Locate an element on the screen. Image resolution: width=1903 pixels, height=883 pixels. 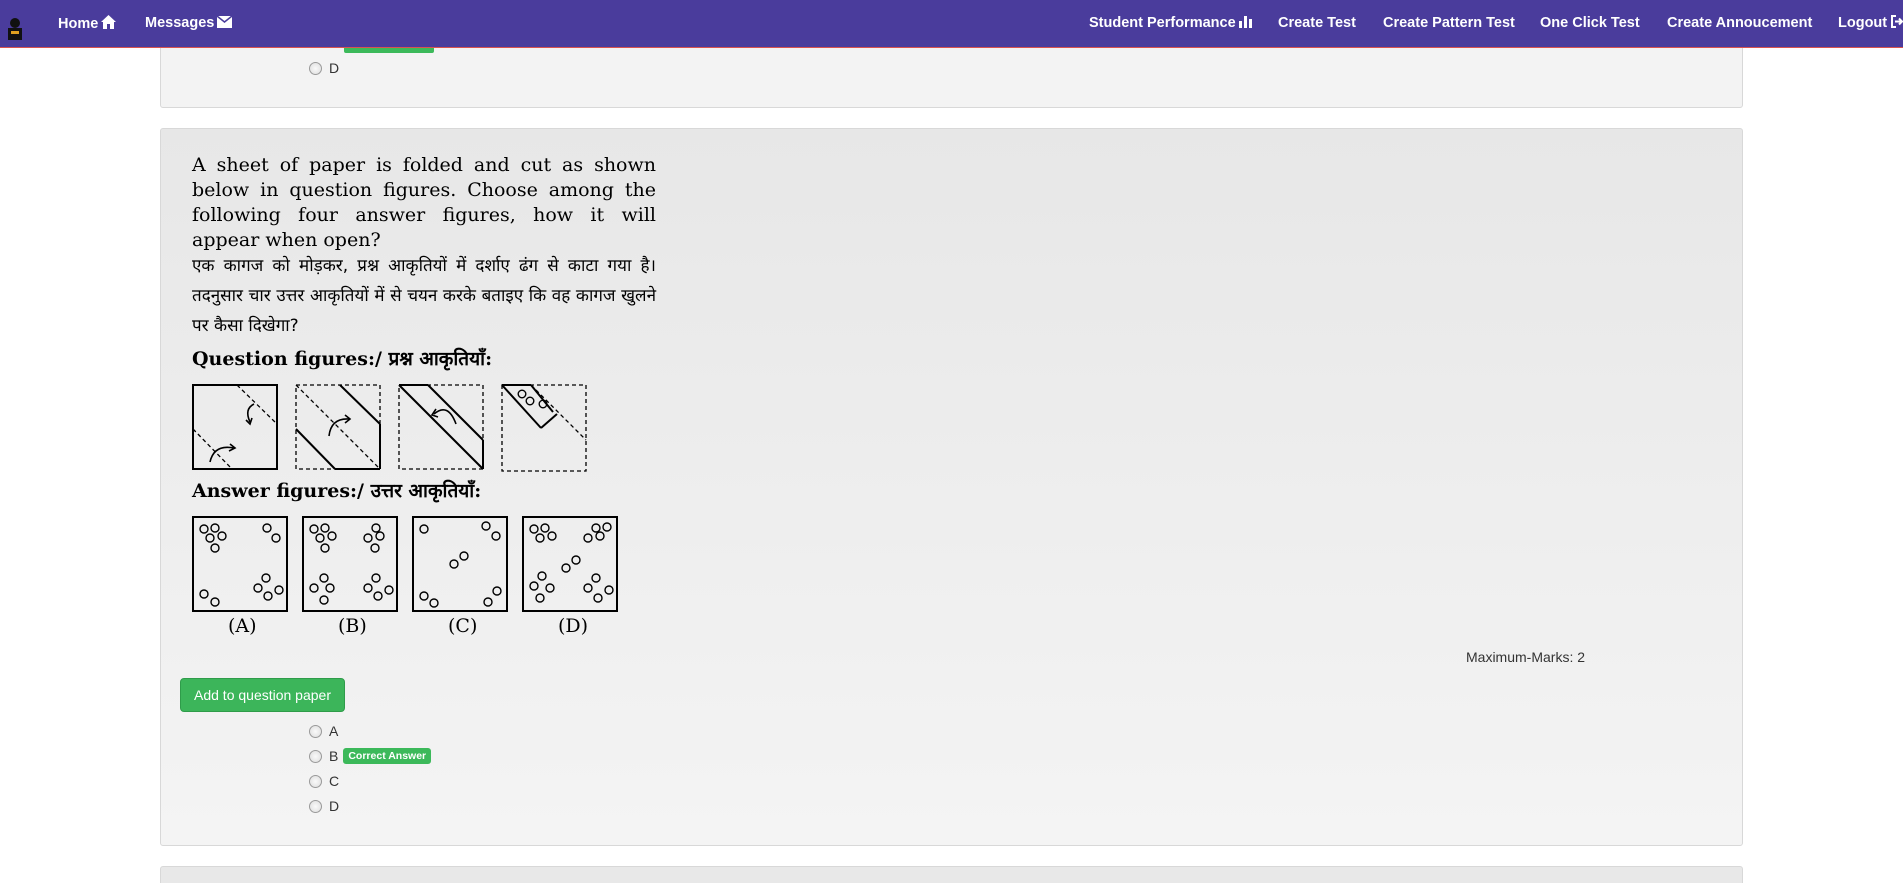
nav-messages: Messages is located at coordinates (189, 23).